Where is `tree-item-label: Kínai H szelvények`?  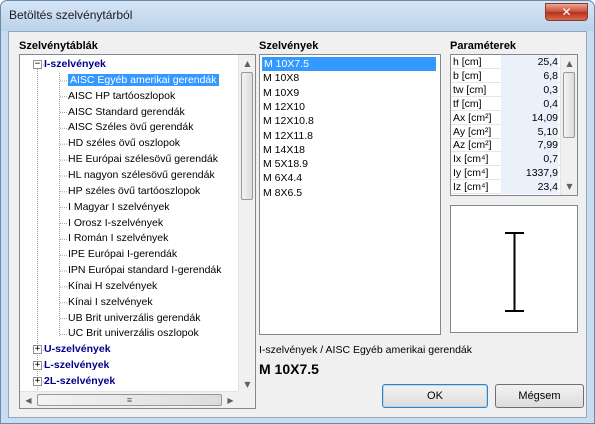
tree-item-label: Kínai H szelvények is located at coordinates (113, 285).